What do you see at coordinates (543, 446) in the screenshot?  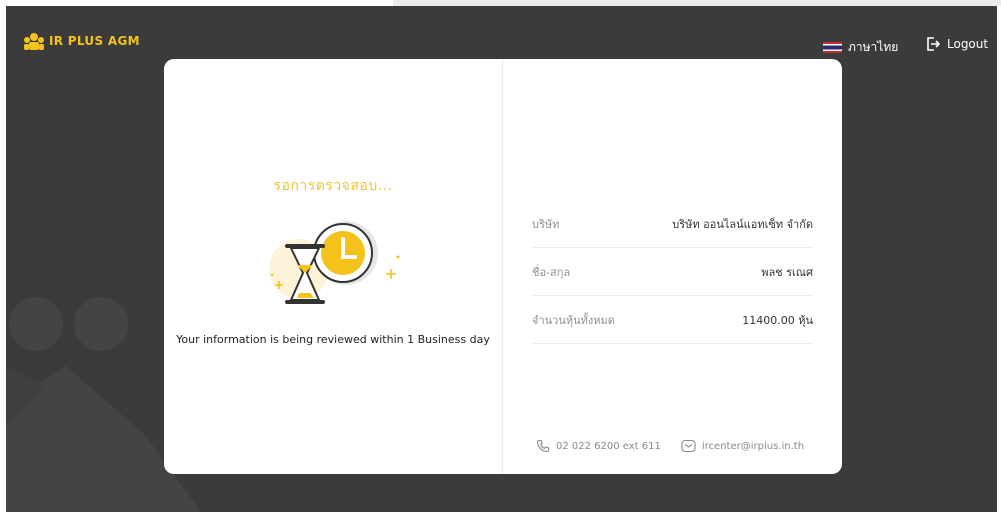 I see `phone-icon` at bounding box center [543, 446].